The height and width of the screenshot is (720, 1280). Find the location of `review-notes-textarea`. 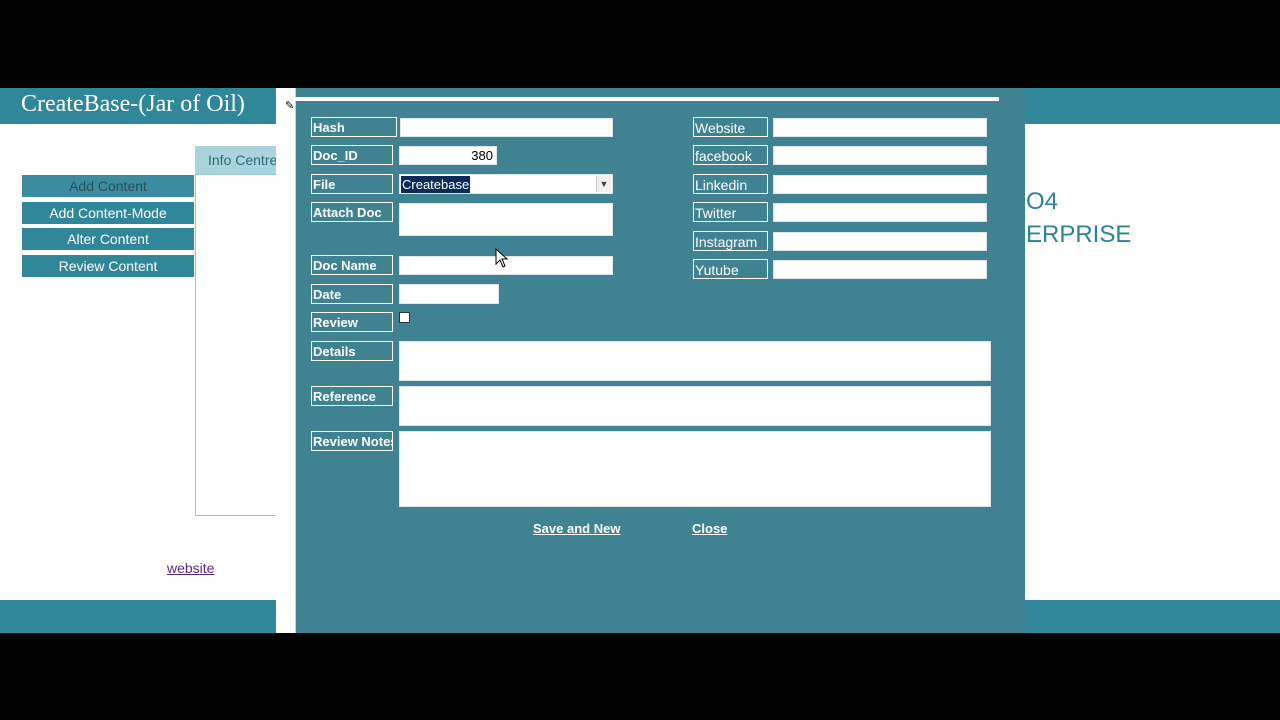

review-notes-textarea is located at coordinates (695, 469).